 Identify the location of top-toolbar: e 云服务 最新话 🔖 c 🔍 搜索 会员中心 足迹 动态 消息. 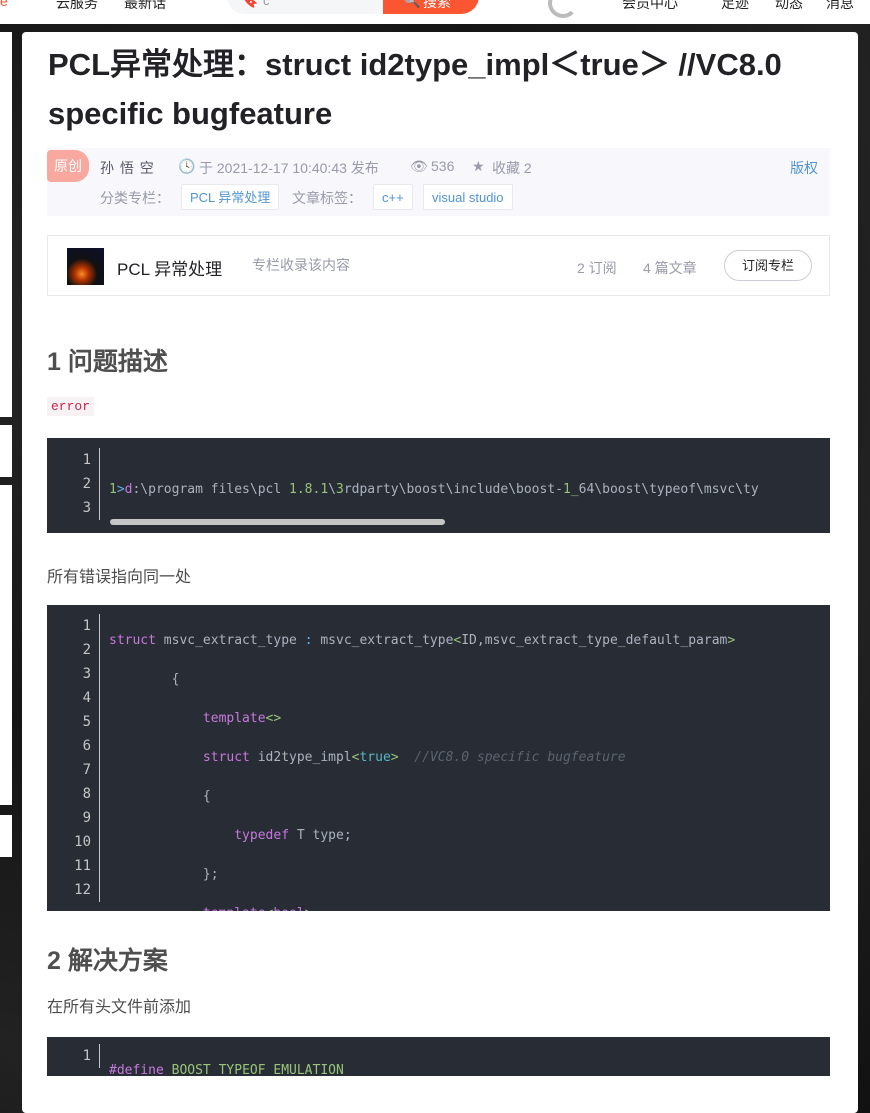
(435, 12).